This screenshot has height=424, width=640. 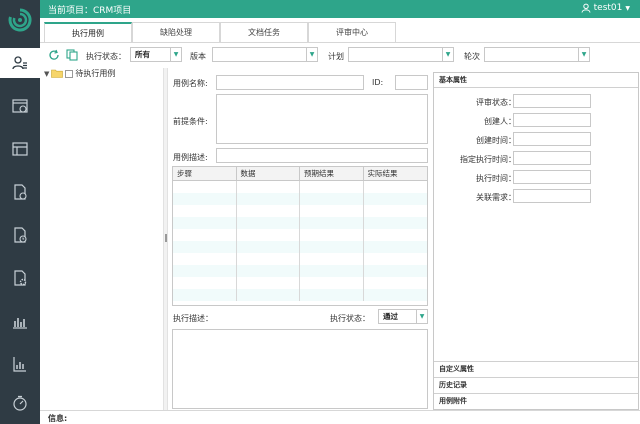 What do you see at coordinates (552, 177) in the screenshot?
I see `exec-time-field` at bounding box center [552, 177].